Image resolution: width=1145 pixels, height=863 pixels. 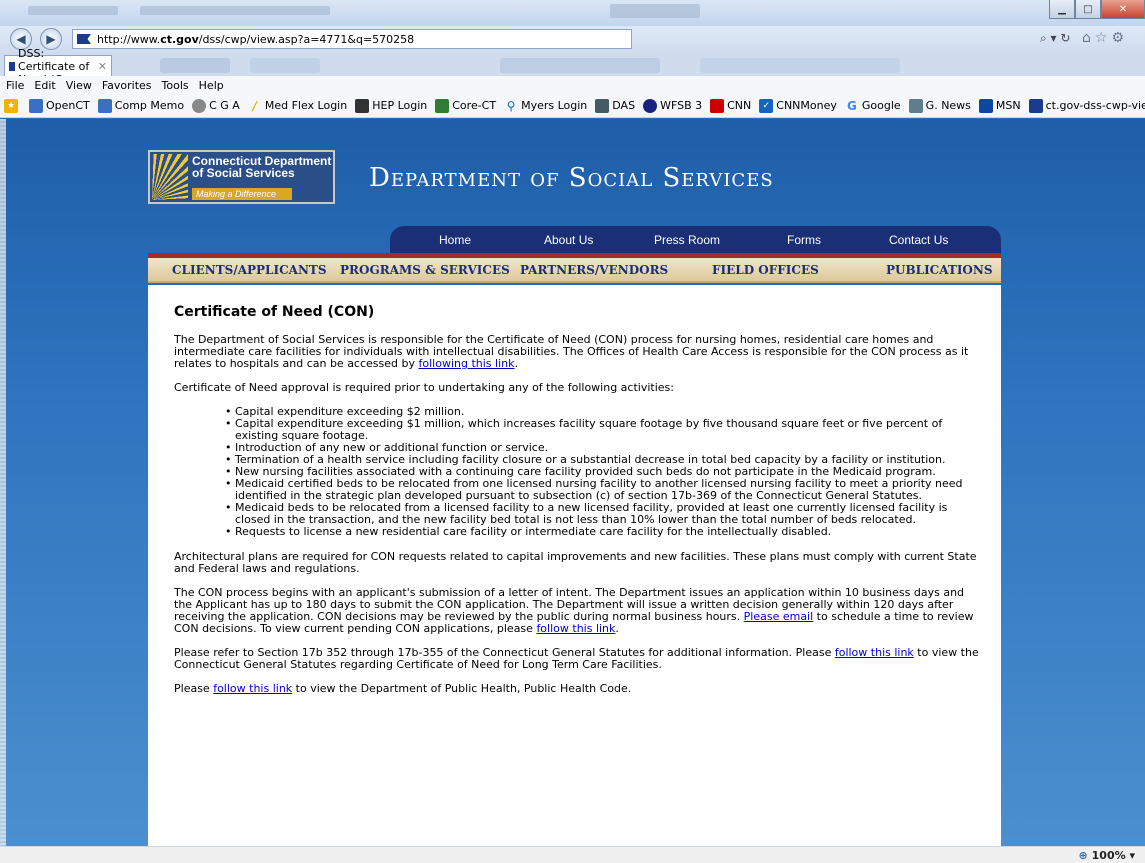 What do you see at coordinates (765, 270) in the screenshot?
I see `nav-field-offices: FIELD OFFICES` at bounding box center [765, 270].